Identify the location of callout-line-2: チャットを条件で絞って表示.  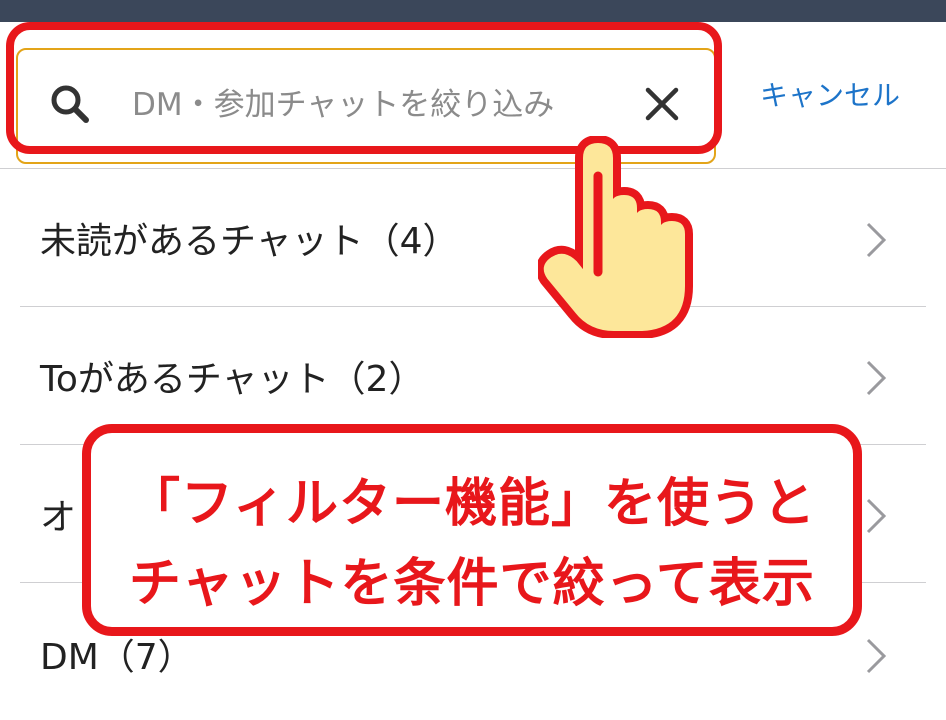
(472, 584).